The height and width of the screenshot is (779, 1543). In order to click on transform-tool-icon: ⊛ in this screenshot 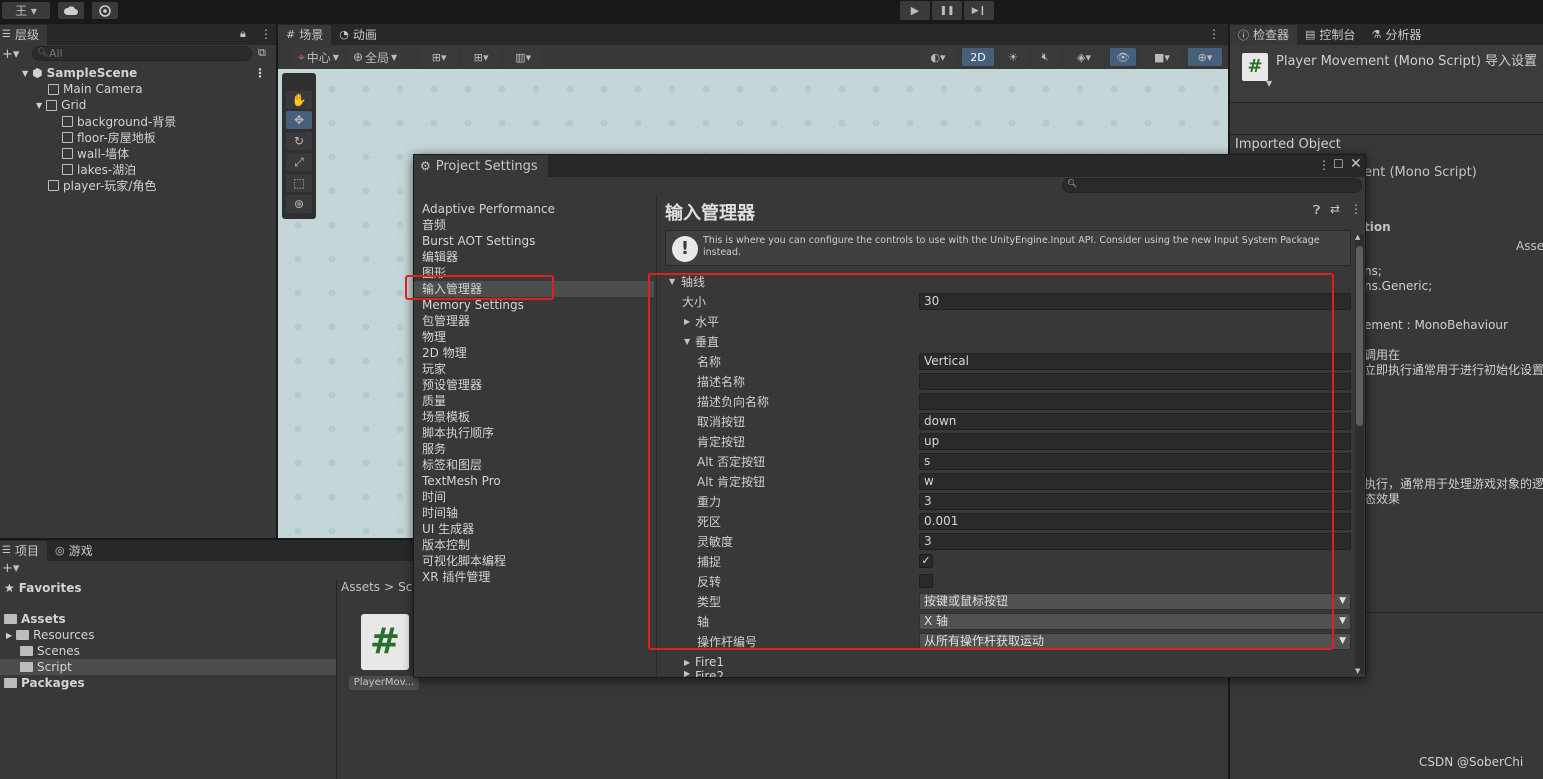, I will do `click(299, 204)`.